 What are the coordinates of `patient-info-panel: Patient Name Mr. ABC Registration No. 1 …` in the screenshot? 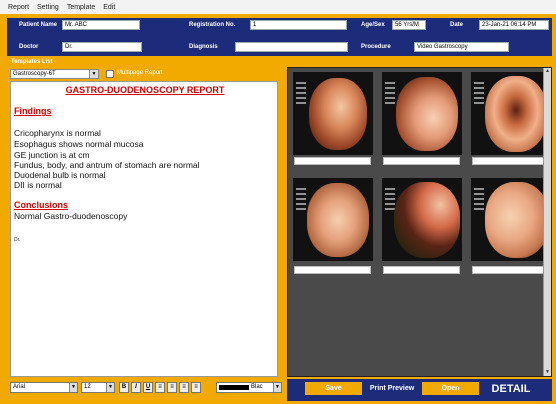 It's located at (279, 37).